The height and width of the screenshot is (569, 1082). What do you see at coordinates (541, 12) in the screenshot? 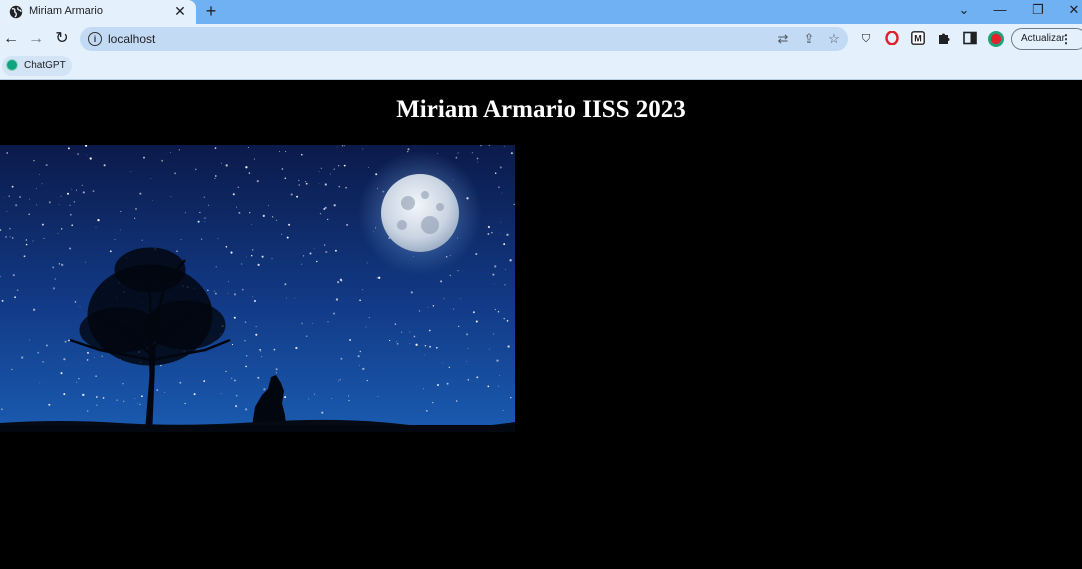
I see `tab-strip: Miriam Armario ✕ + ⌄ — ❐ ✕` at bounding box center [541, 12].